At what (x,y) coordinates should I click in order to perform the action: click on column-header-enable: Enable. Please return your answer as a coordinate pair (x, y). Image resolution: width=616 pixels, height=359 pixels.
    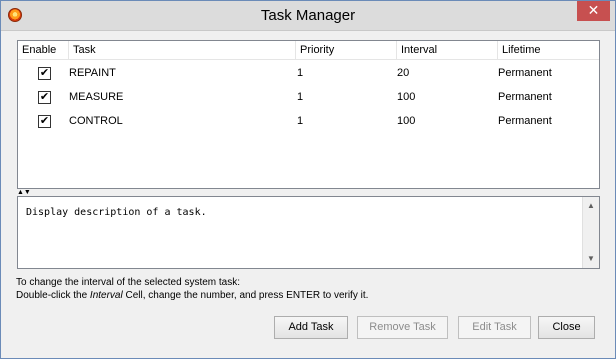
    Looking at the image, I should click on (43, 50).